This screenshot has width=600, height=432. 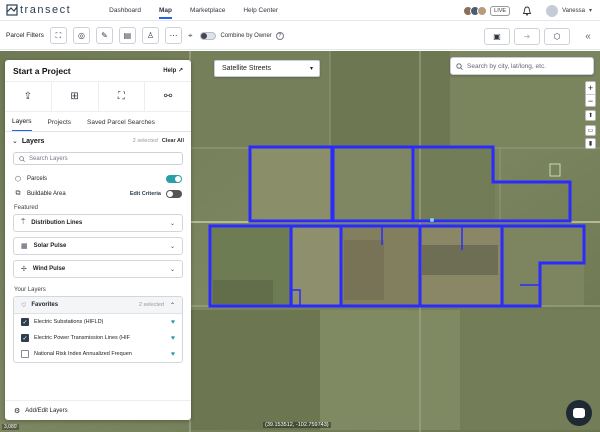 I want to click on user-menu: Vanessa ▾, so click(x=569, y=10).